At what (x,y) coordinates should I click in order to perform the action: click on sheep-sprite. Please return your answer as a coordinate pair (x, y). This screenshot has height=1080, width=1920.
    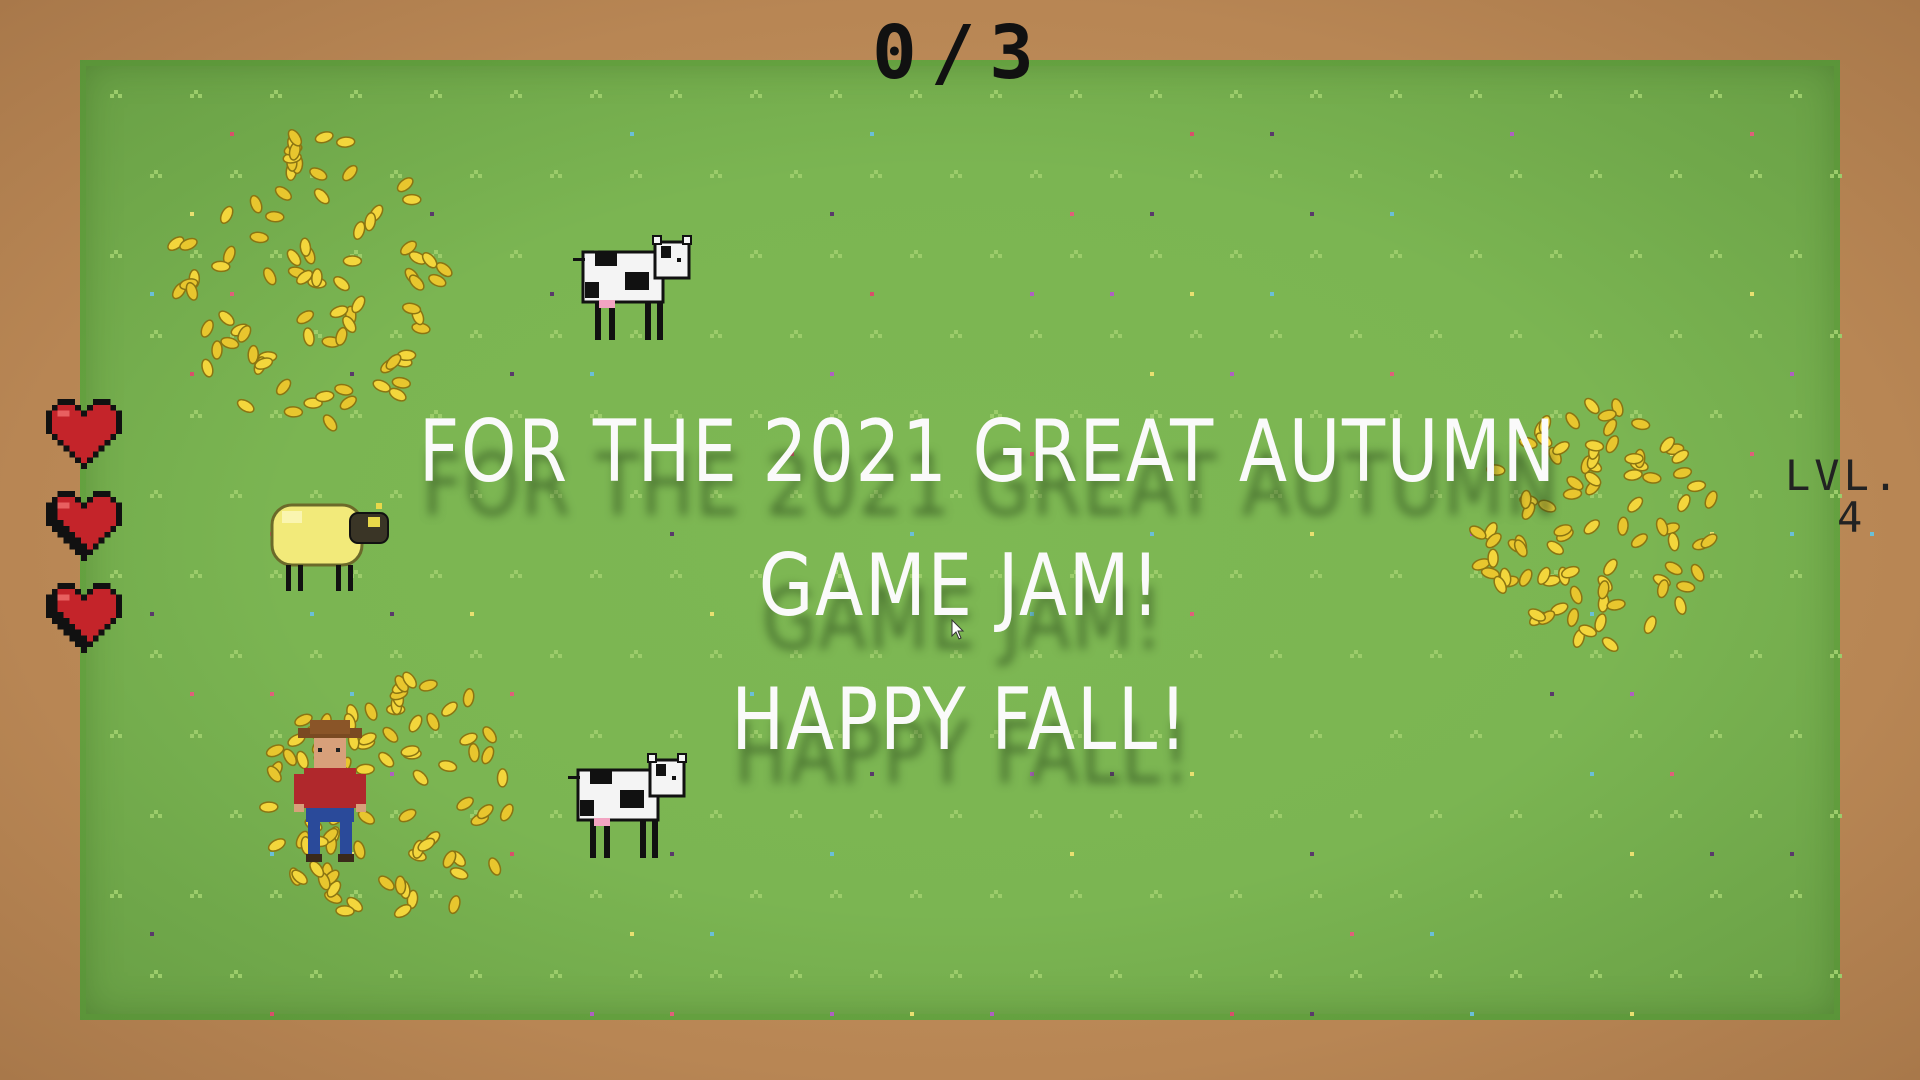
    Looking at the image, I should click on (329, 547).